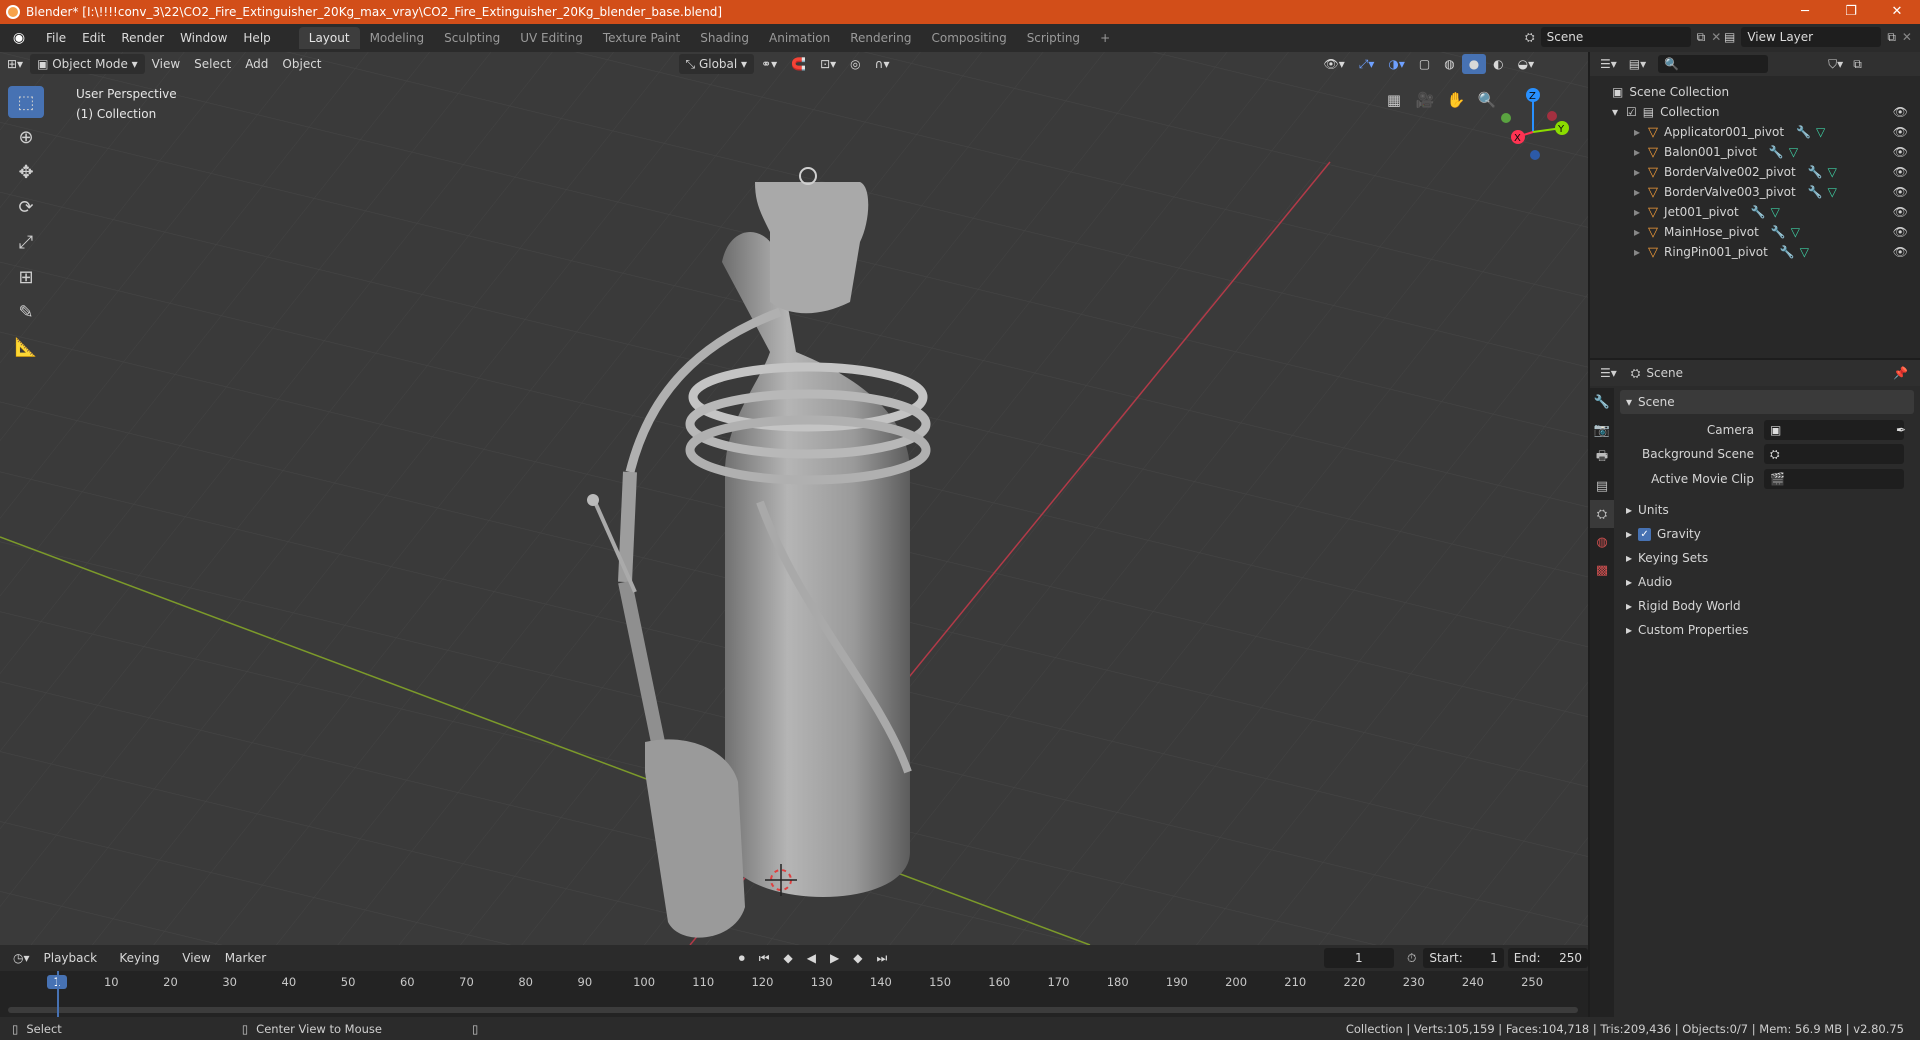 Image resolution: width=1920 pixels, height=1040 pixels. I want to click on cursor-tool-icon: ⊕, so click(26, 137).